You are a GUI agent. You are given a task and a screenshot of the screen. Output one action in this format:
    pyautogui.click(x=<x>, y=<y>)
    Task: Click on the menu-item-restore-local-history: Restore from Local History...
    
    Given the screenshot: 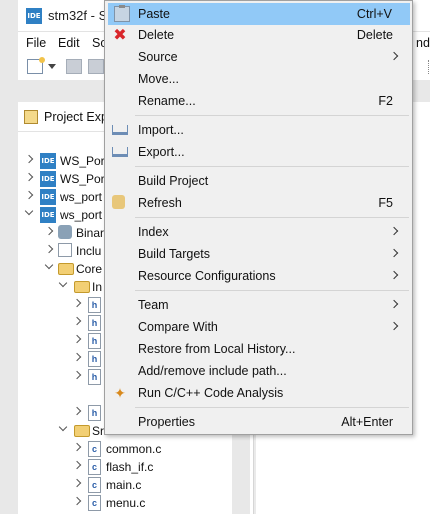 What is the action you would take?
    pyautogui.click(x=258, y=349)
    